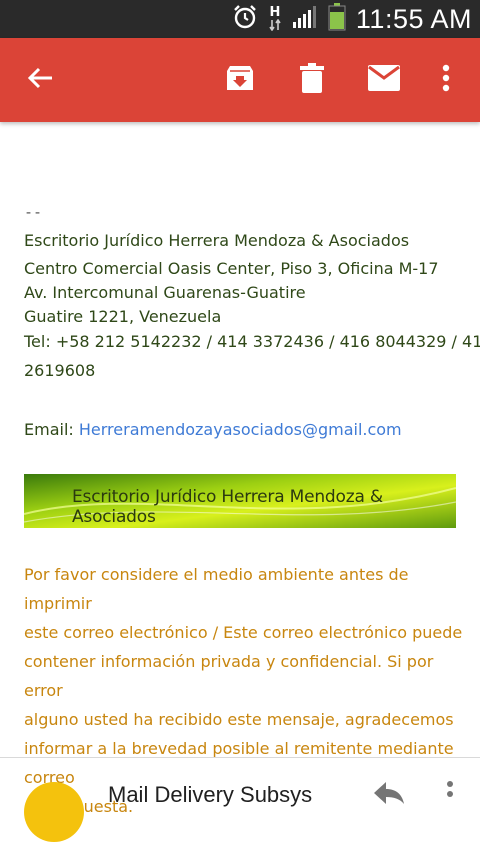 This screenshot has height=842, width=480. What do you see at coordinates (240, 429) in the screenshot?
I see `email-link: Herreramendozayasociados@gmail.com` at bounding box center [240, 429].